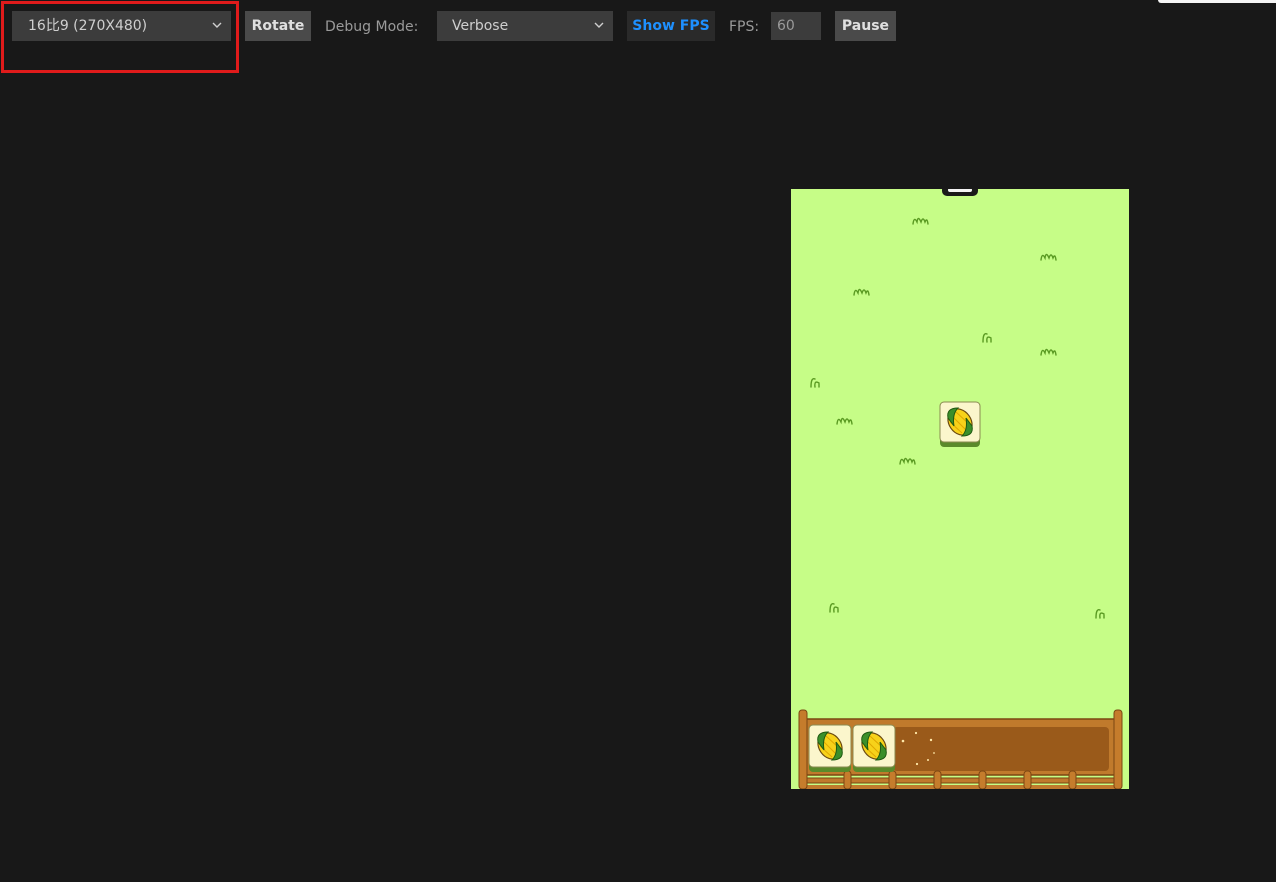 This screenshot has height=882, width=1276. What do you see at coordinates (372, 27) in the screenshot?
I see `debug-mode-label: Debug Mode:` at bounding box center [372, 27].